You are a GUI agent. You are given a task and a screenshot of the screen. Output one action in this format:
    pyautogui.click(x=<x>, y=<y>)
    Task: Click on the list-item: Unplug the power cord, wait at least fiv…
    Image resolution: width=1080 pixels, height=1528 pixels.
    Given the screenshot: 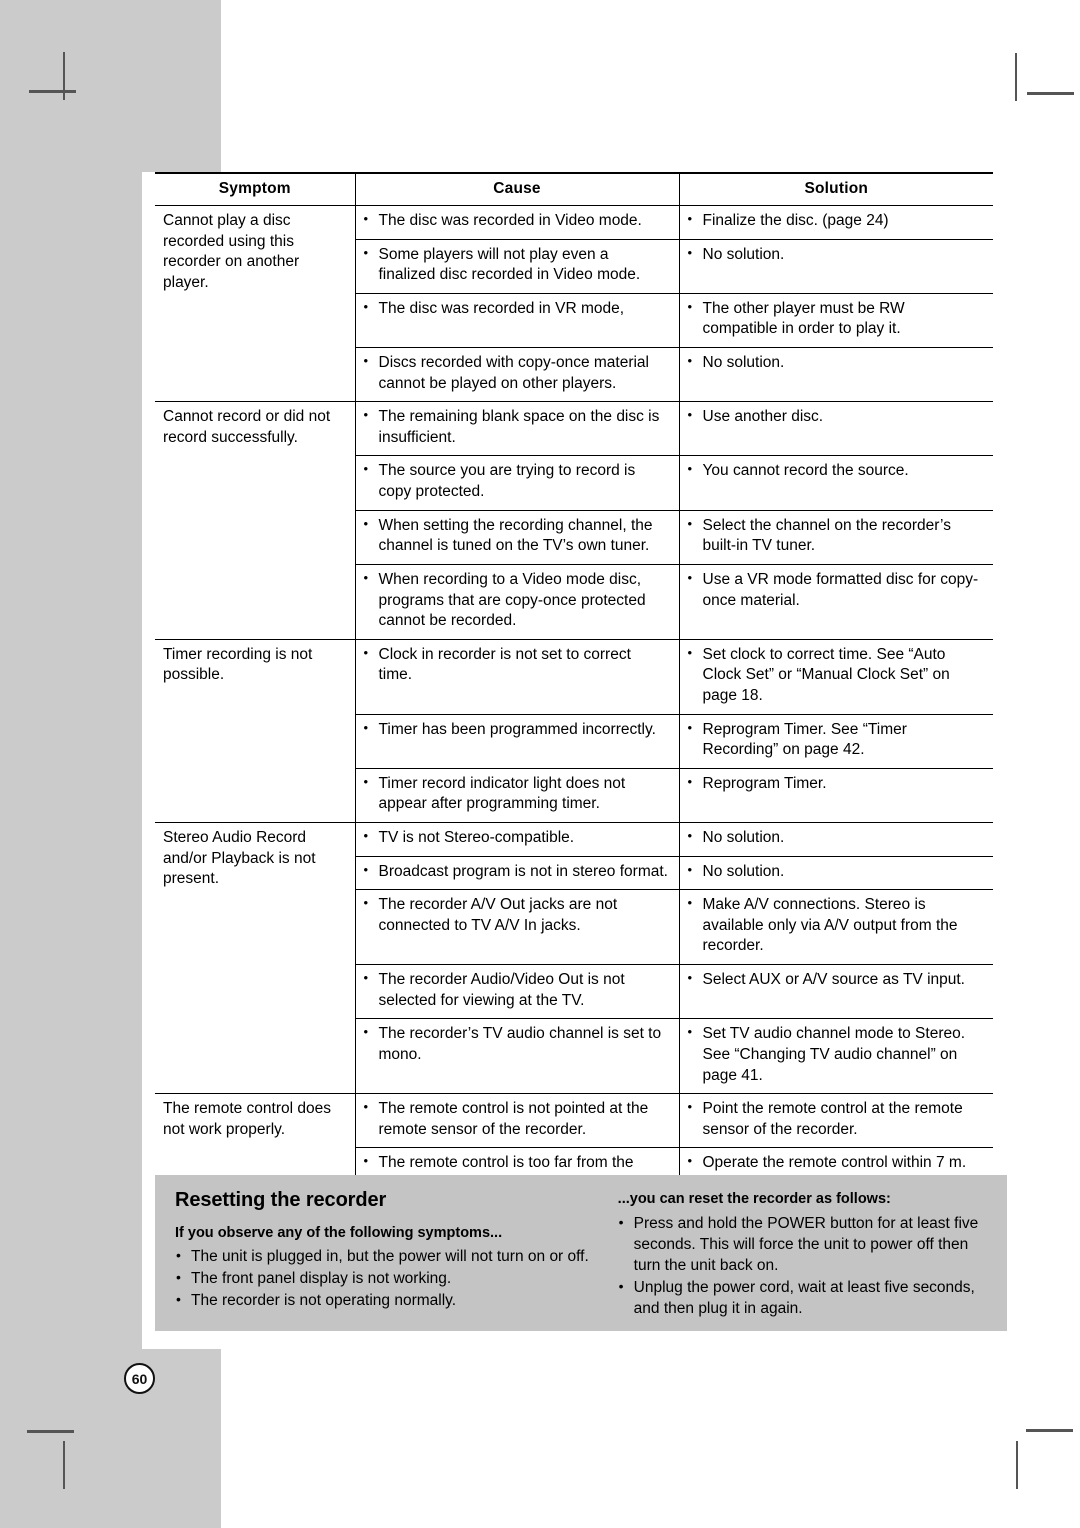 What is the action you would take?
    pyautogui.click(x=803, y=1298)
    